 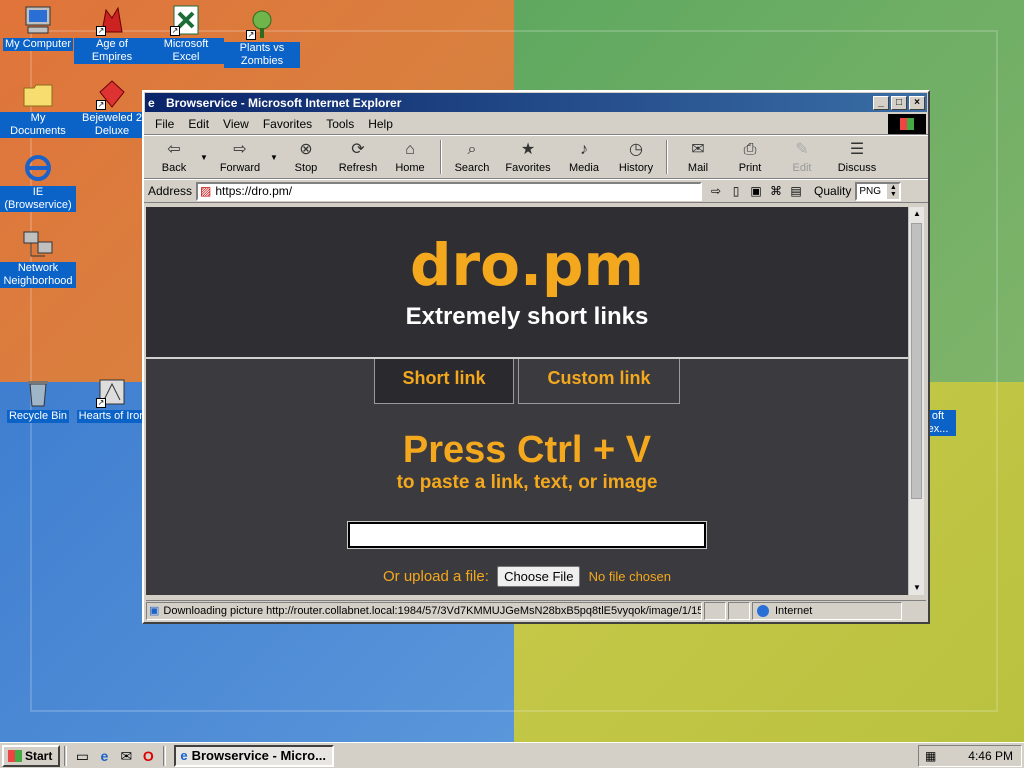 I want to click on bookmark-icon: ▯, so click(x=736, y=191).